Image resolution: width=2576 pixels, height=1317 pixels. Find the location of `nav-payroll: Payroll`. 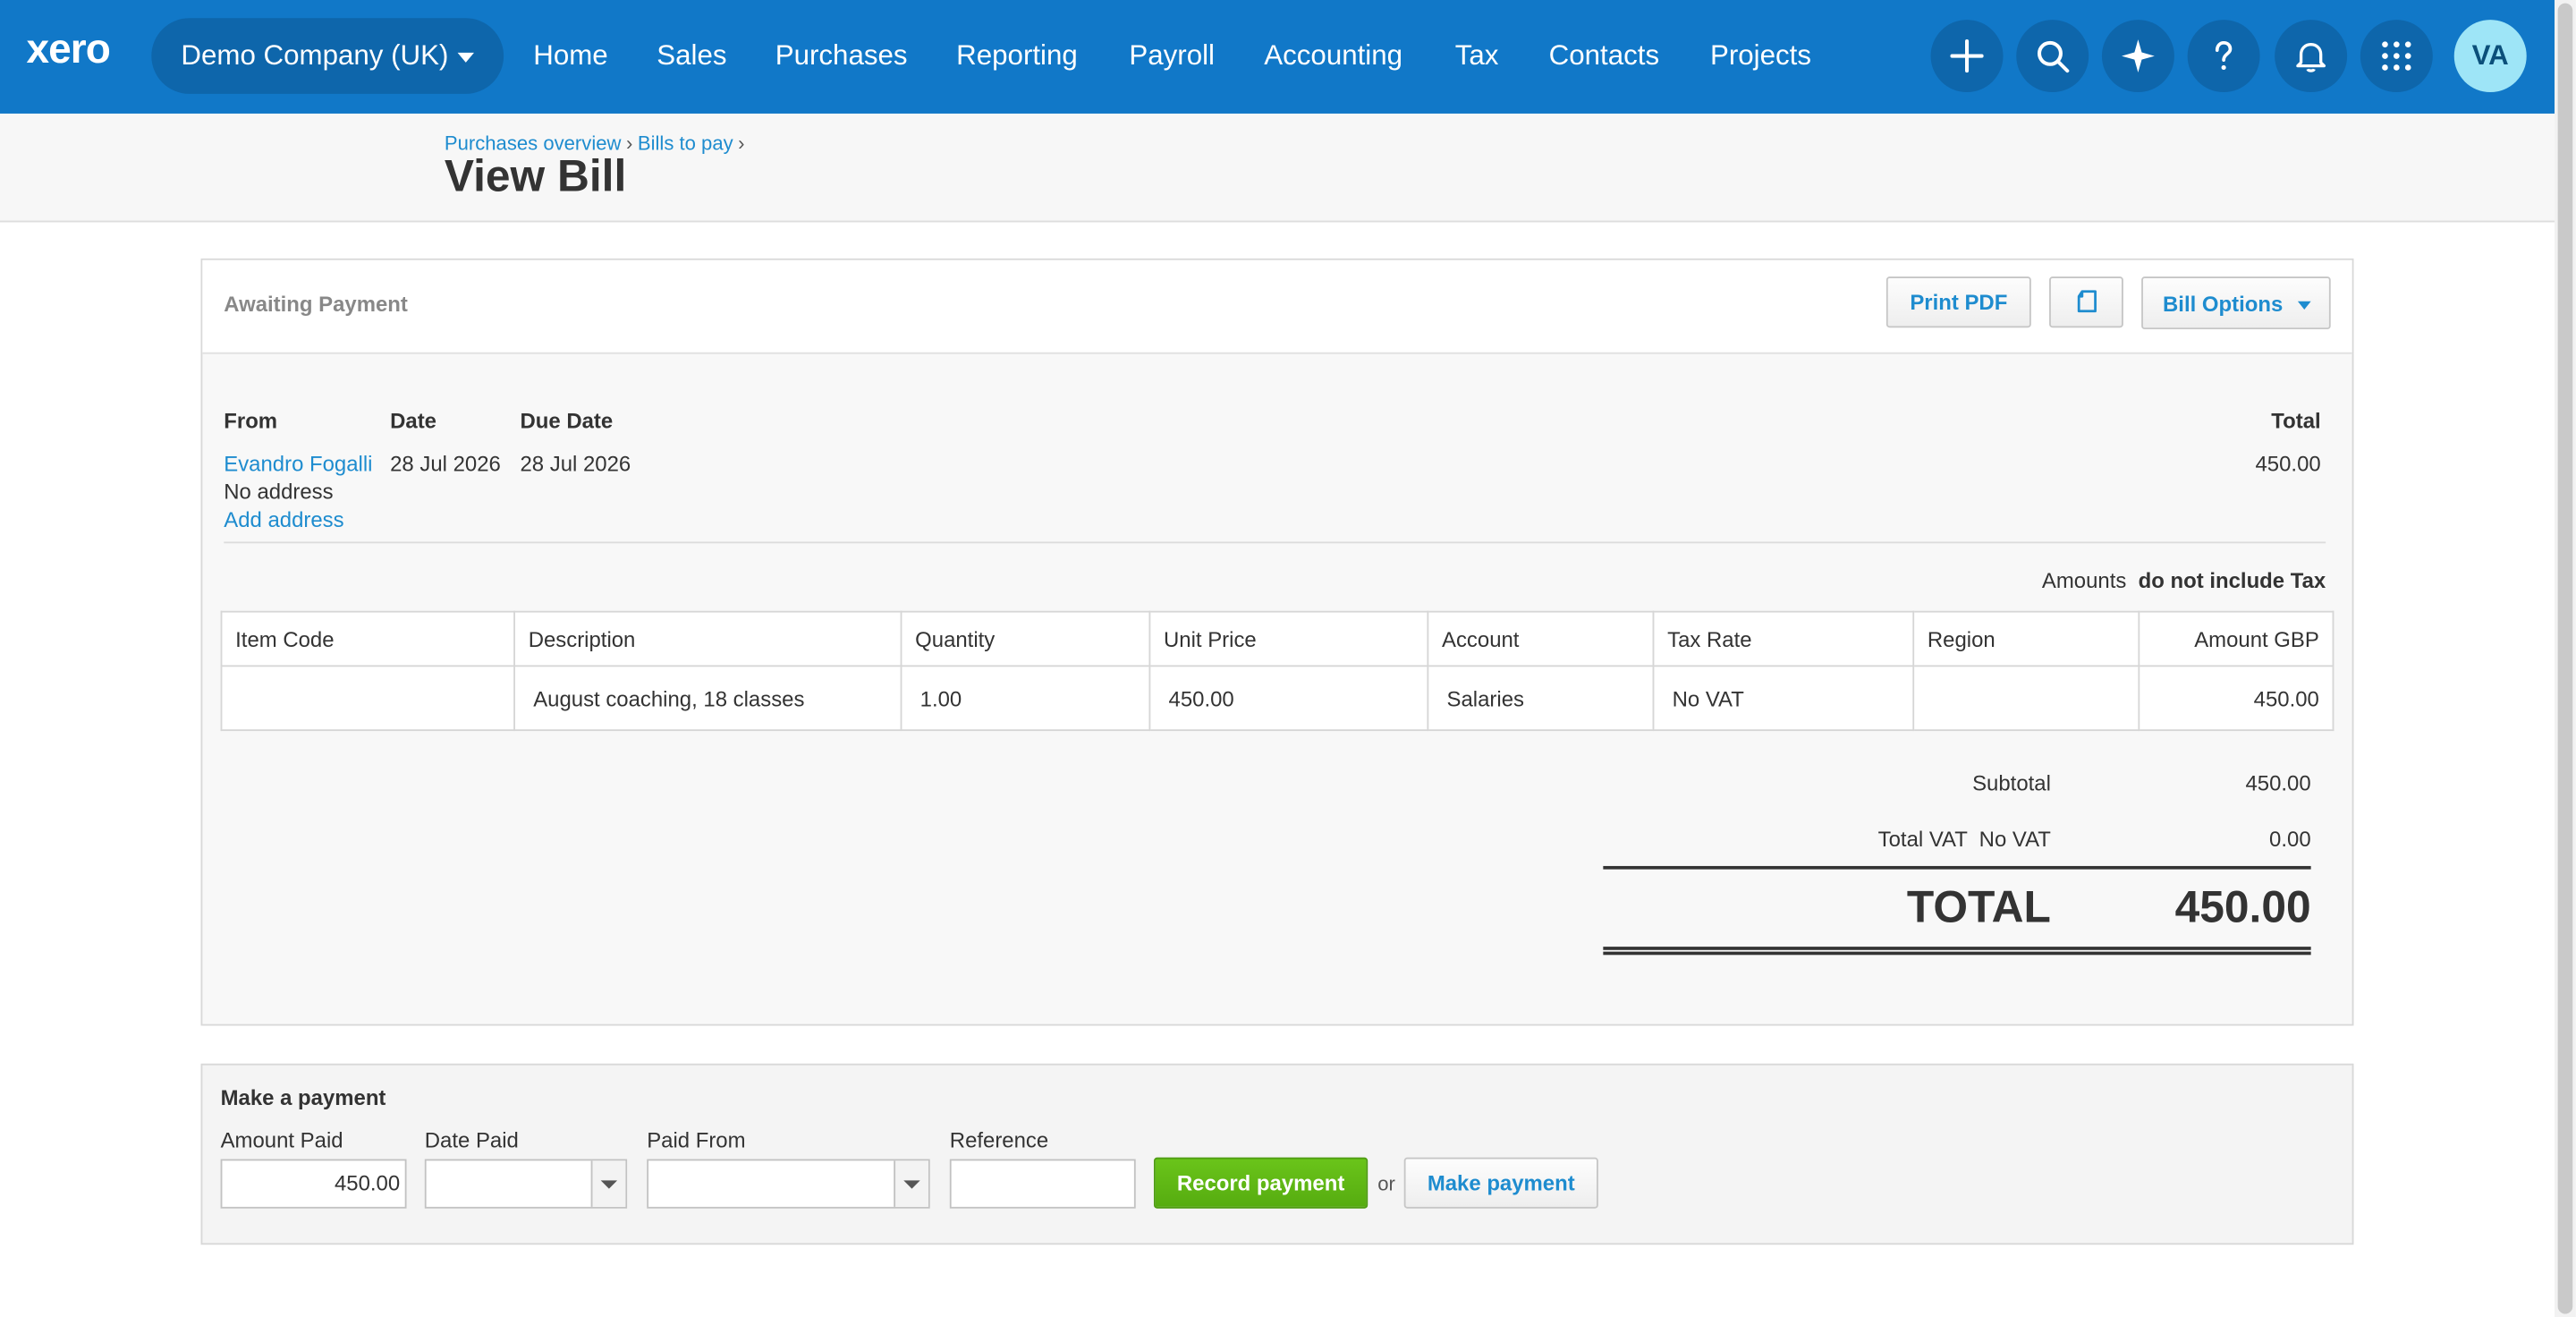

nav-payroll: Payroll is located at coordinates (1172, 56).